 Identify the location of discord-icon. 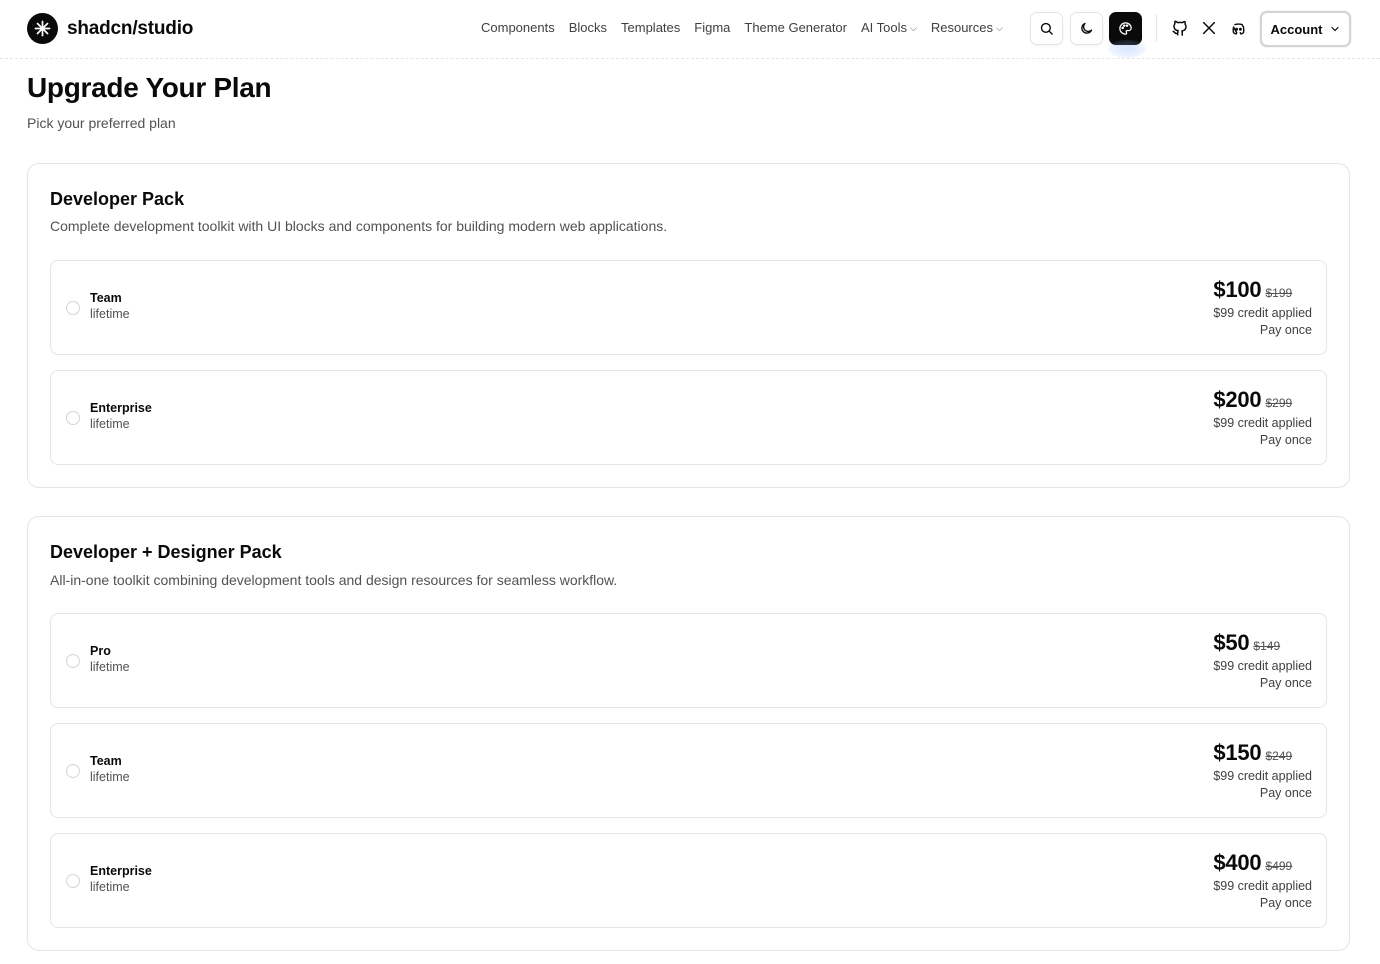
(1238, 28).